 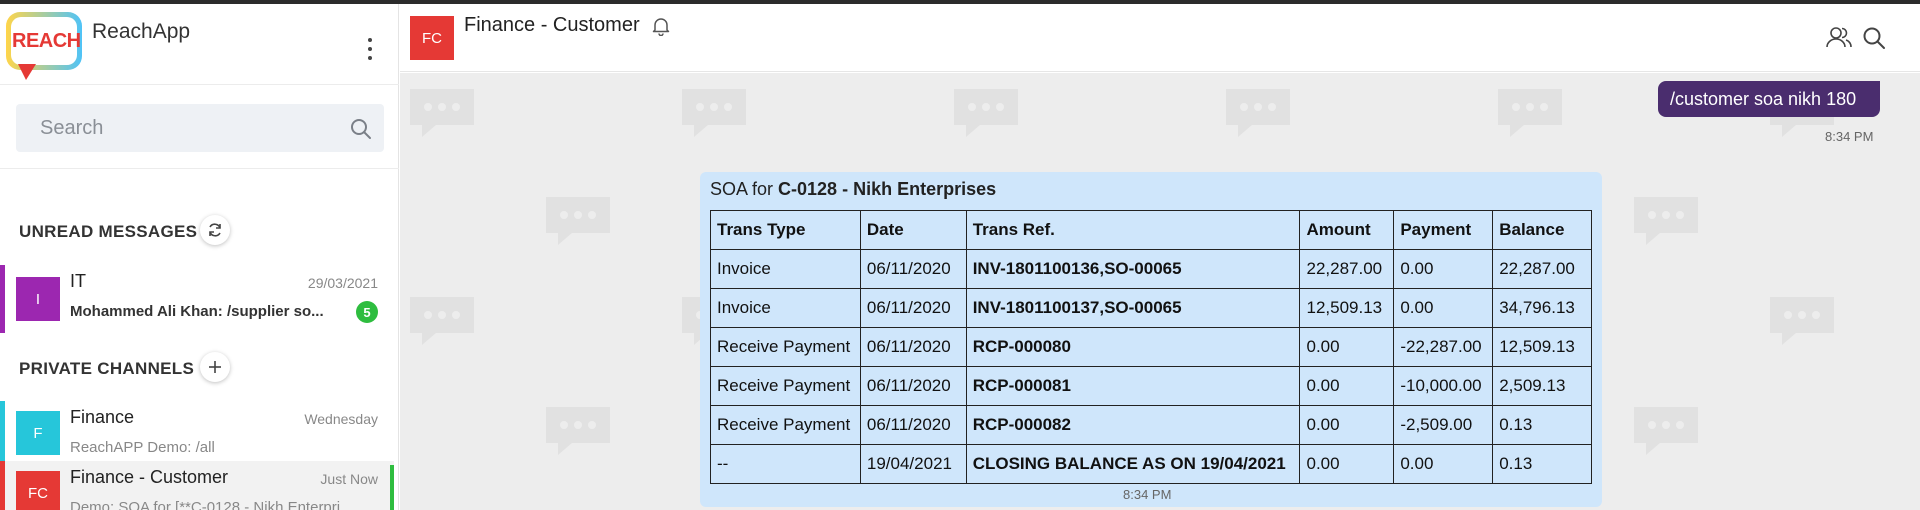 I want to click on avatar: I, so click(x=38, y=299).